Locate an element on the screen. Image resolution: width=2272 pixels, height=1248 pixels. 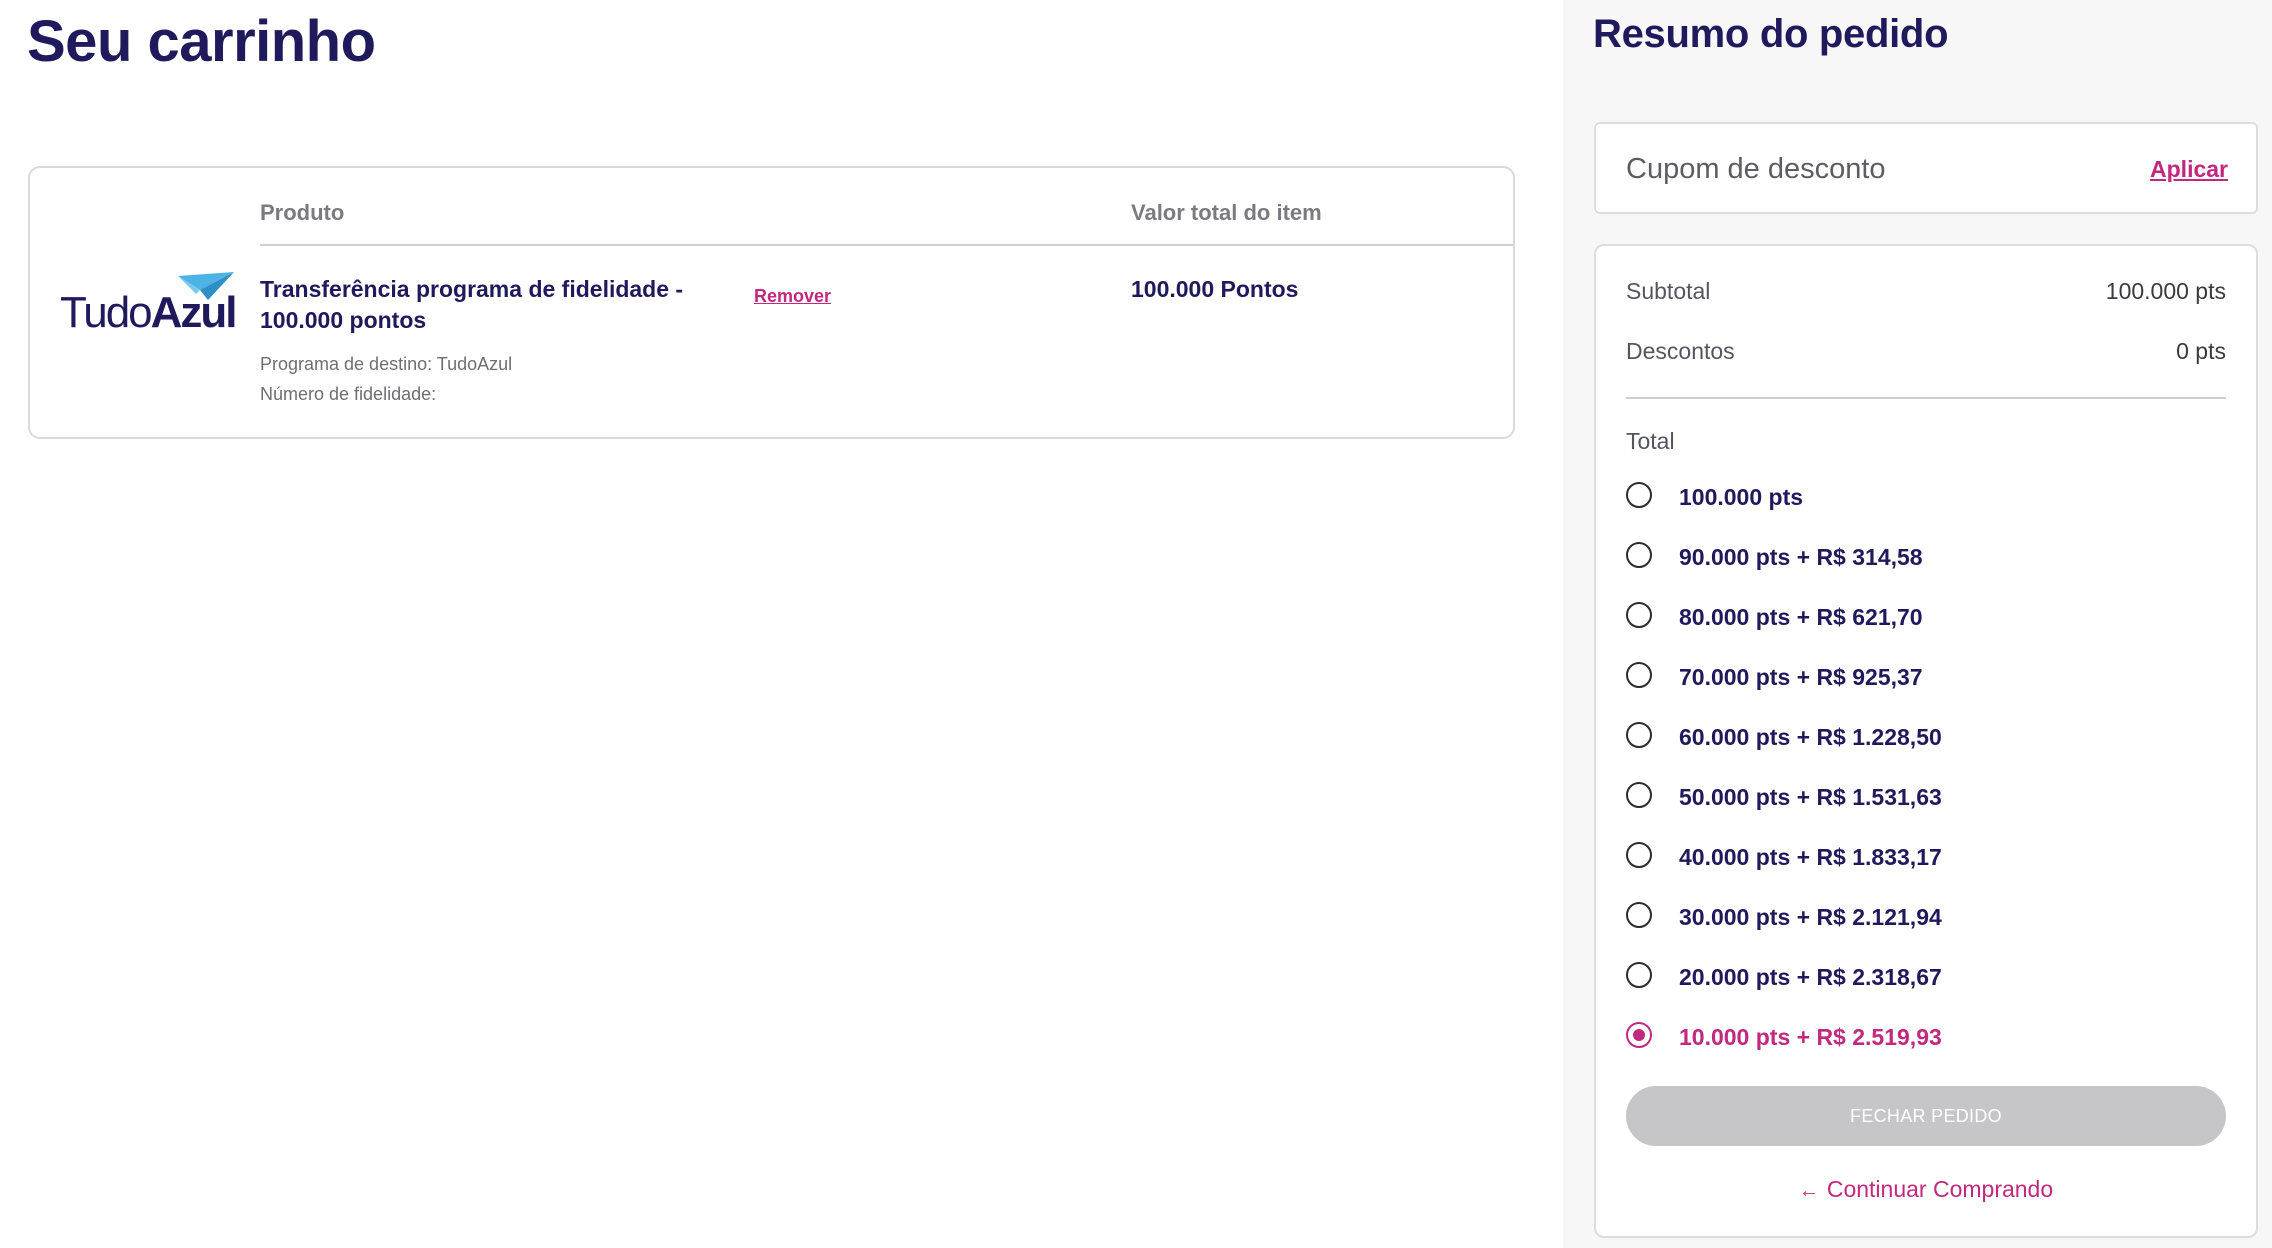
checkout-button: FECHAR PEDIDO is located at coordinates (1926, 1116).